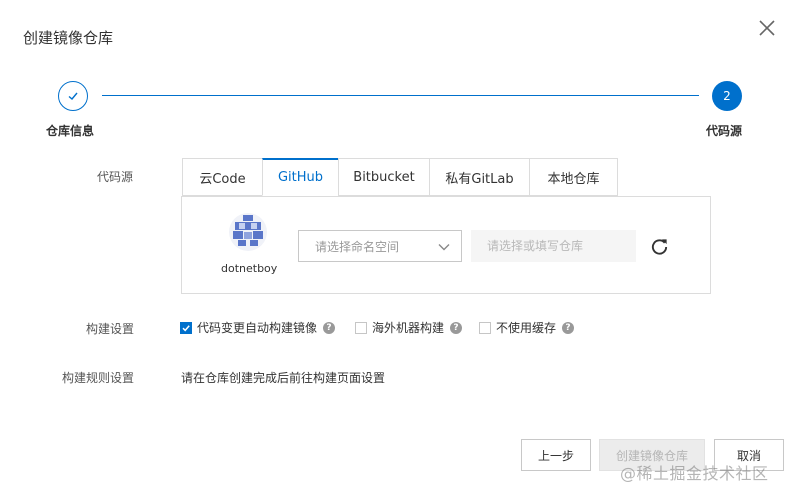 The width and height of the screenshot is (799, 497). Describe the element at coordinates (659, 246) in the screenshot. I see `refresh-icon` at that location.